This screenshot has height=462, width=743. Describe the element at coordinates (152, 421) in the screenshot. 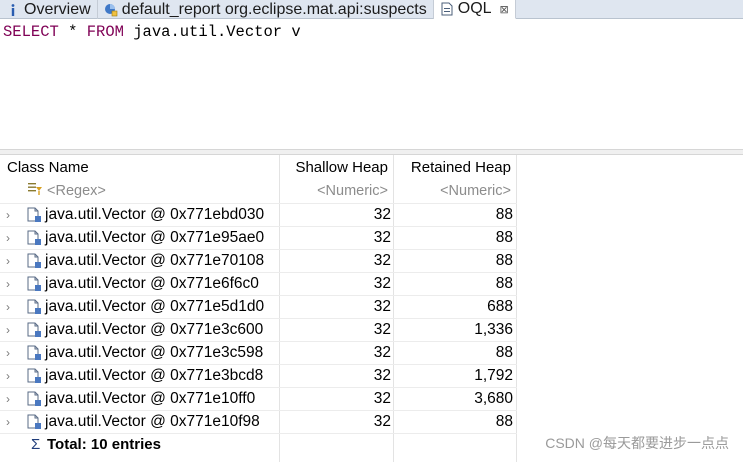

I see `cell-class-name: java.util.Vector @ 0x771e10f98` at that location.